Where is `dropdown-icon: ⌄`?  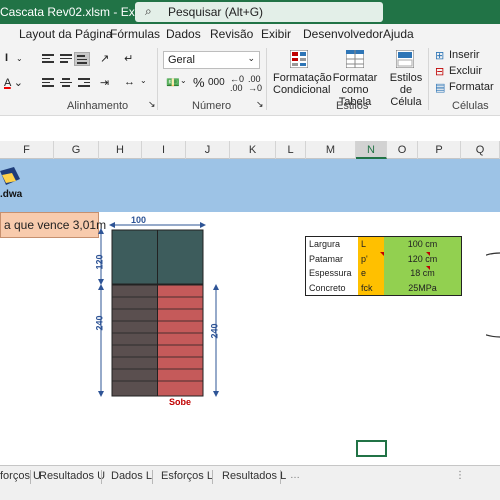
dropdown-icon: ⌄ is located at coordinates (19, 58).